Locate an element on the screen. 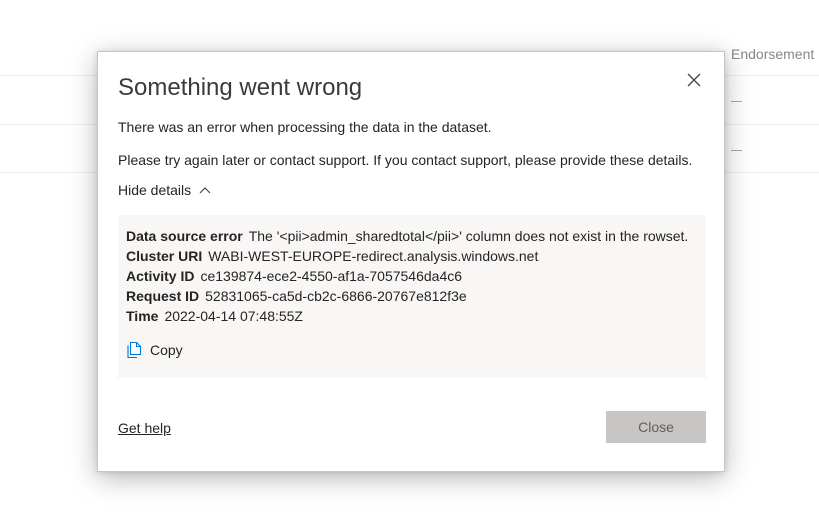 The height and width of the screenshot is (529, 819). detail-label: Data source error is located at coordinates (184, 236).